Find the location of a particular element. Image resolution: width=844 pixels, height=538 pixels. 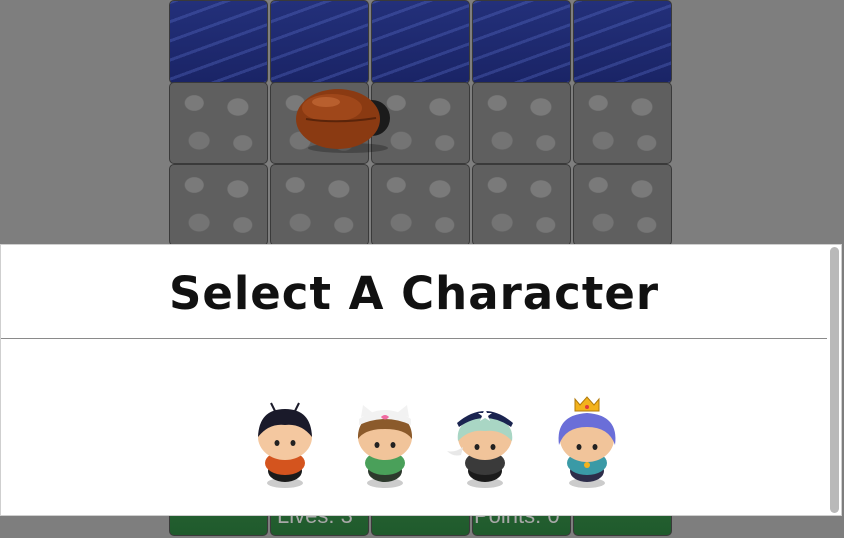

character-princess-girl-option is located at coordinates (587, 443).